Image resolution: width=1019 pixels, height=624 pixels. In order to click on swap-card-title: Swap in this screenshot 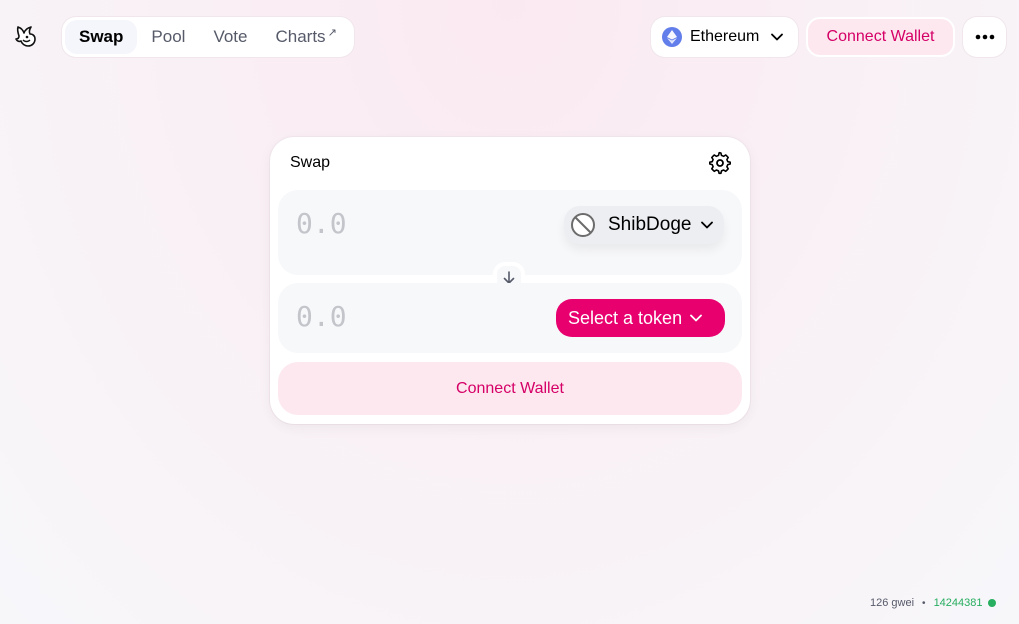, I will do `click(310, 162)`.